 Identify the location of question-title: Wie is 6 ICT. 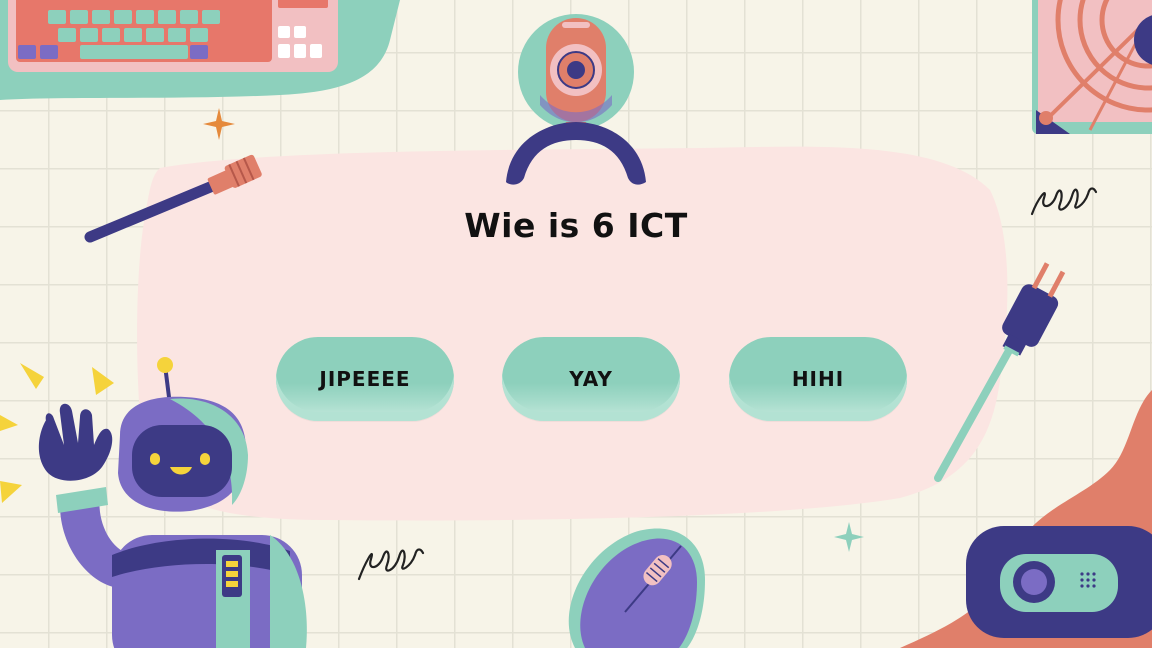
(576, 225).